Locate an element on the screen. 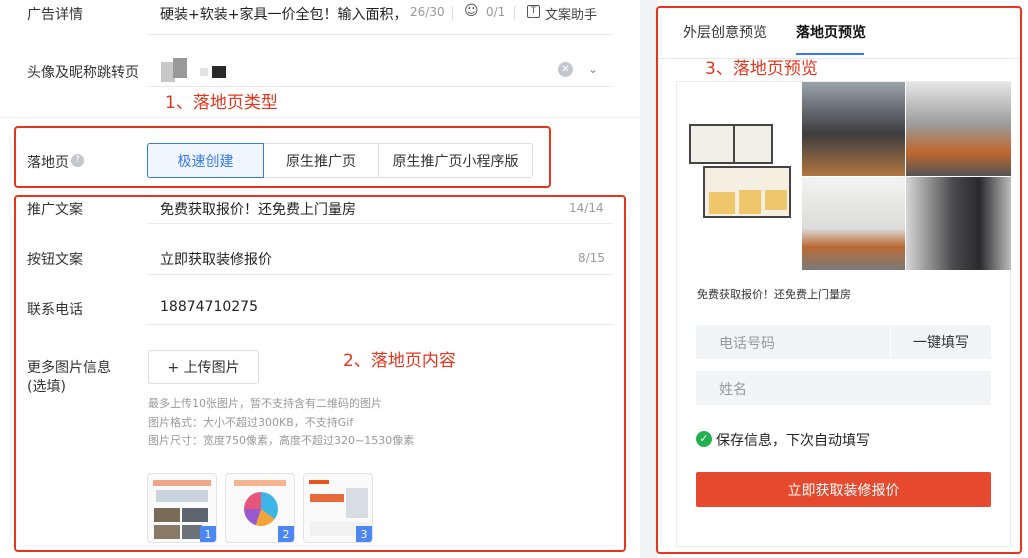  section-divider is located at coordinates (320, 117).